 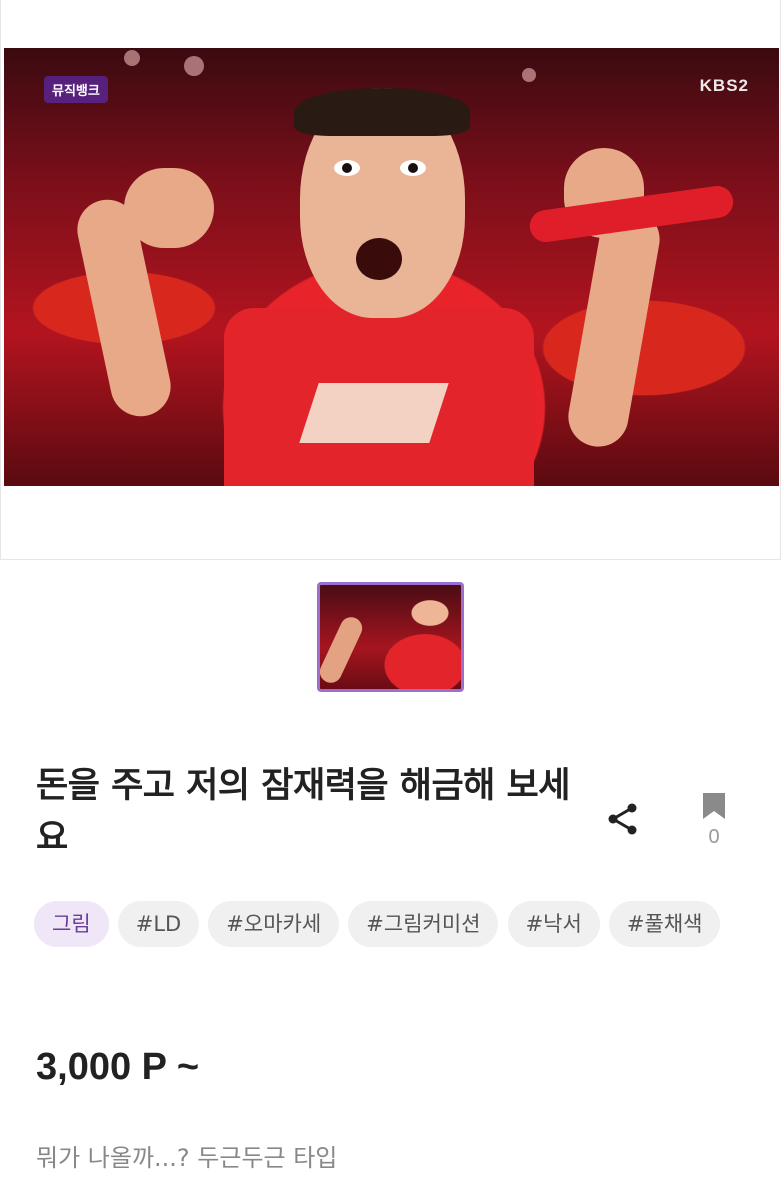 I want to click on share-button, so click(x=623, y=820).